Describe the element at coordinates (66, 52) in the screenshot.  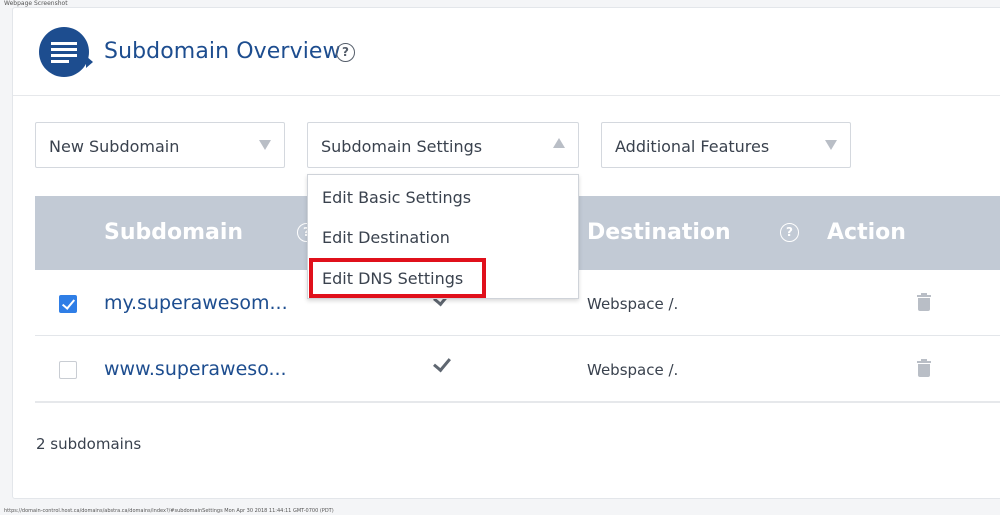
I see `subdomain-logo-icon` at that location.